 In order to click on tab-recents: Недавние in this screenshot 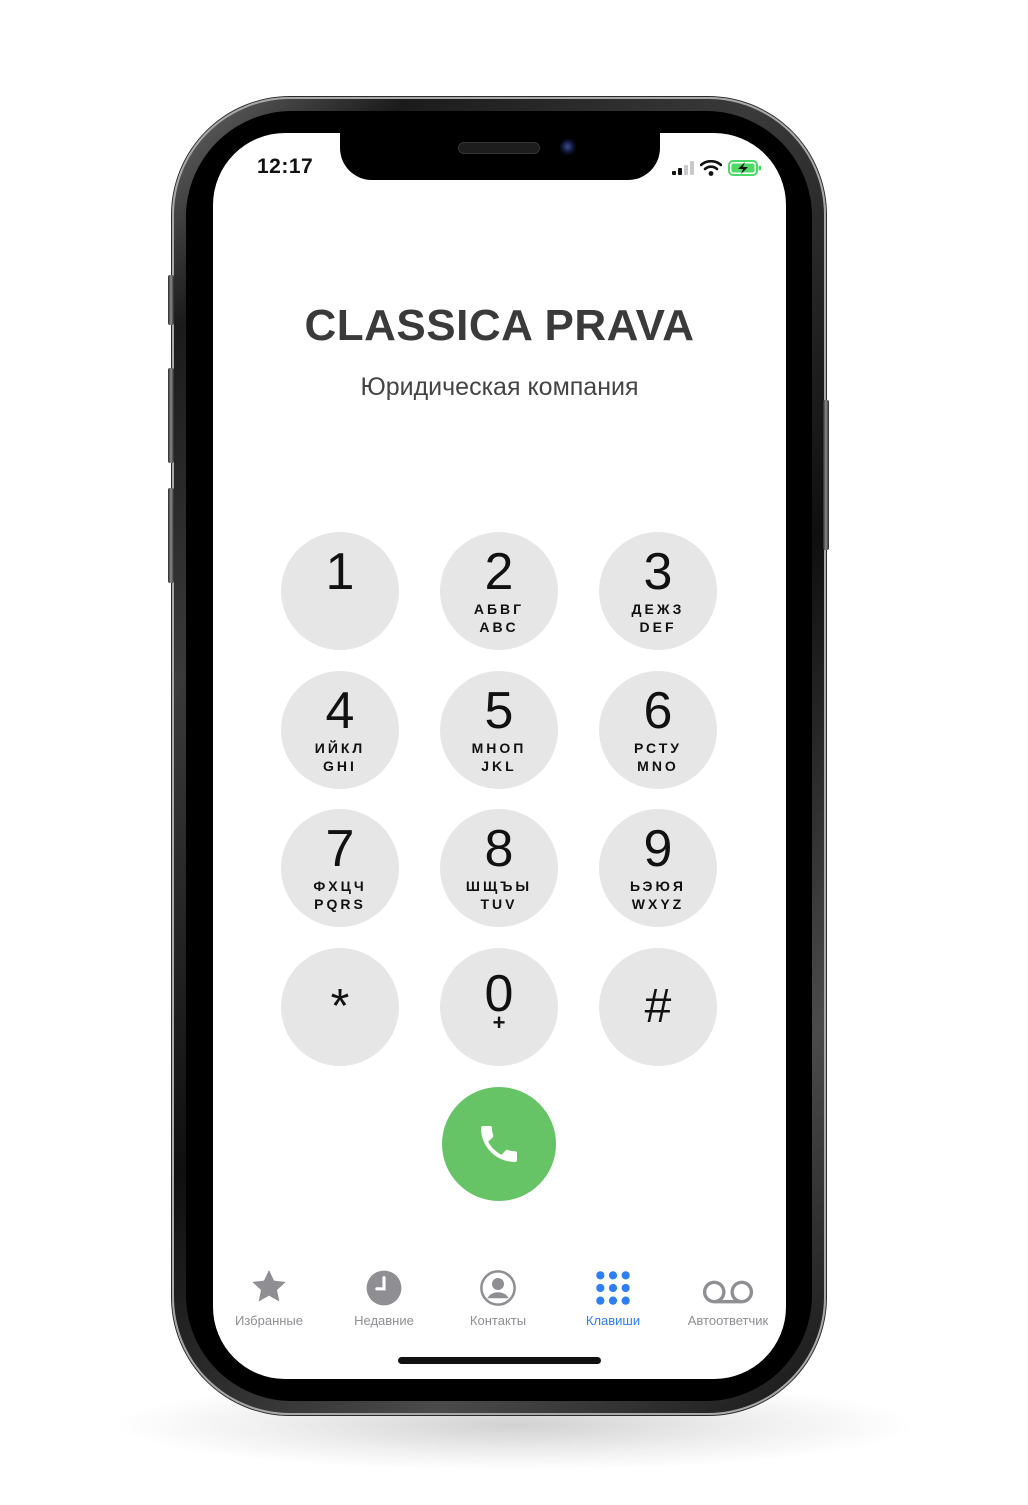, I will do `click(384, 1295)`.